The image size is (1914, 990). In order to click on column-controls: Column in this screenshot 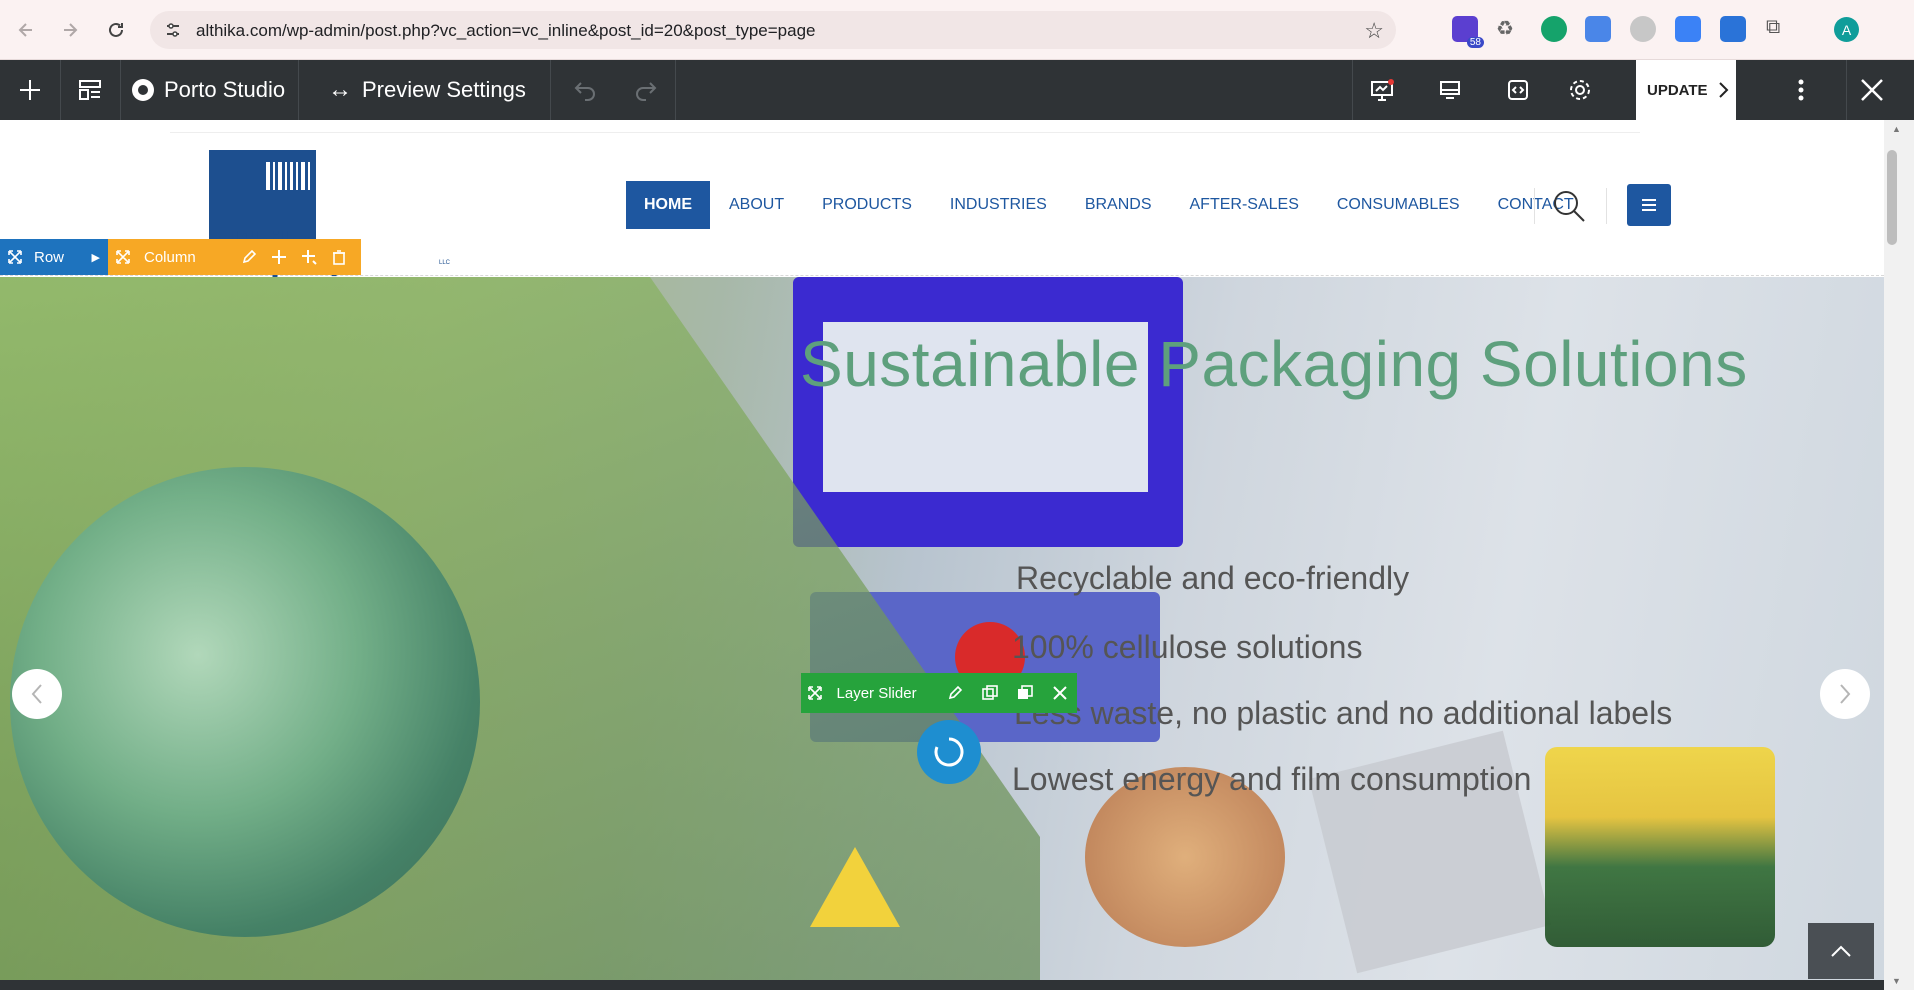, I will do `click(234, 257)`.